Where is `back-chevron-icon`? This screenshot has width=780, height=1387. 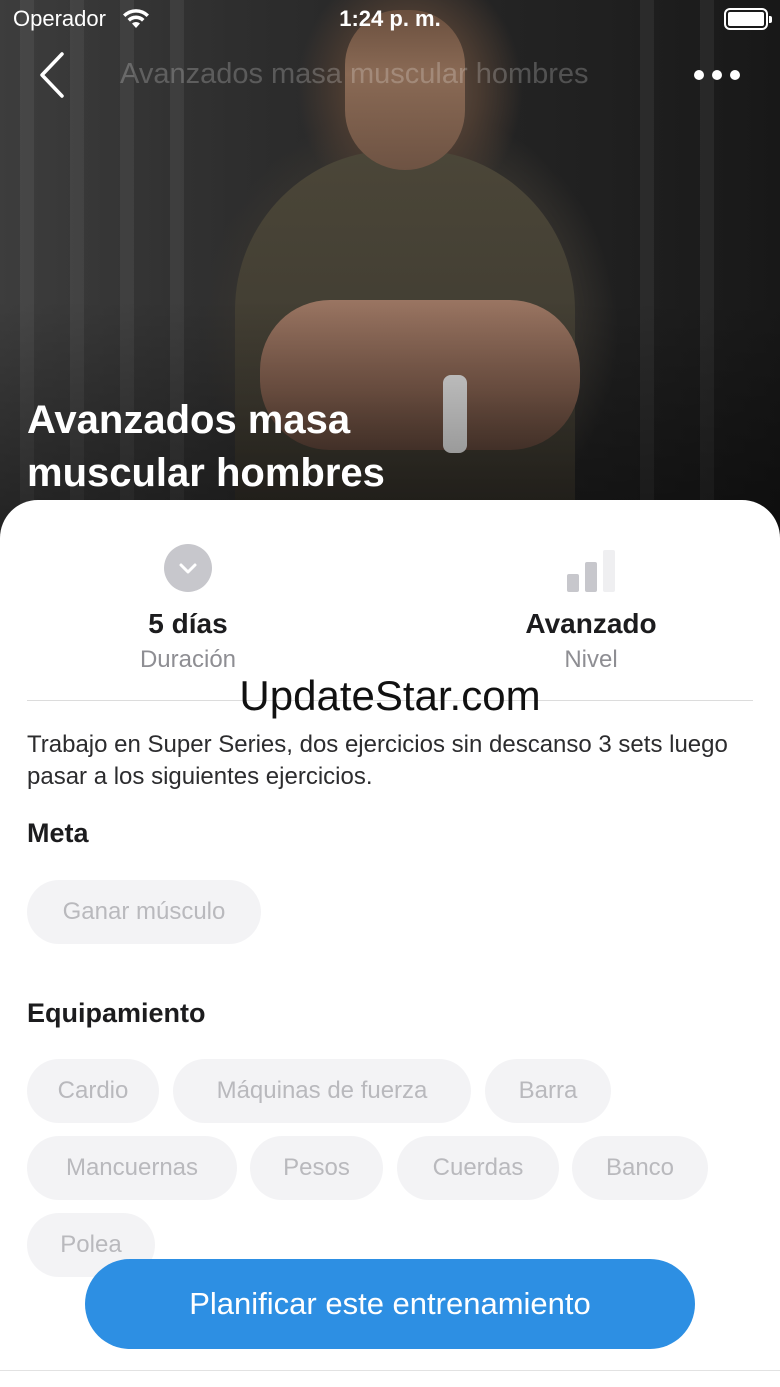 back-chevron-icon is located at coordinates (54, 75).